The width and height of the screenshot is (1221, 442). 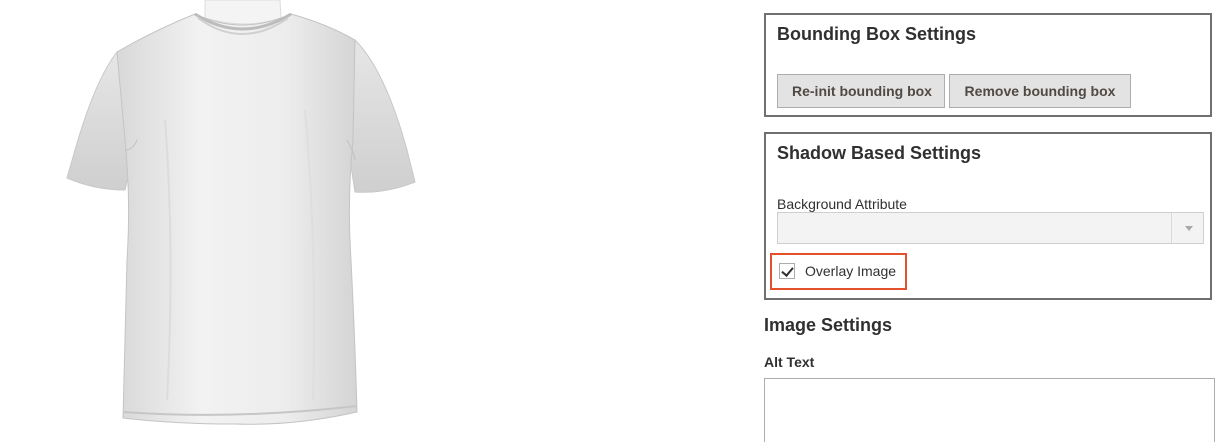 I want to click on bounding-box-settings-title: Bounding Box Settings, so click(x=876, y=34).